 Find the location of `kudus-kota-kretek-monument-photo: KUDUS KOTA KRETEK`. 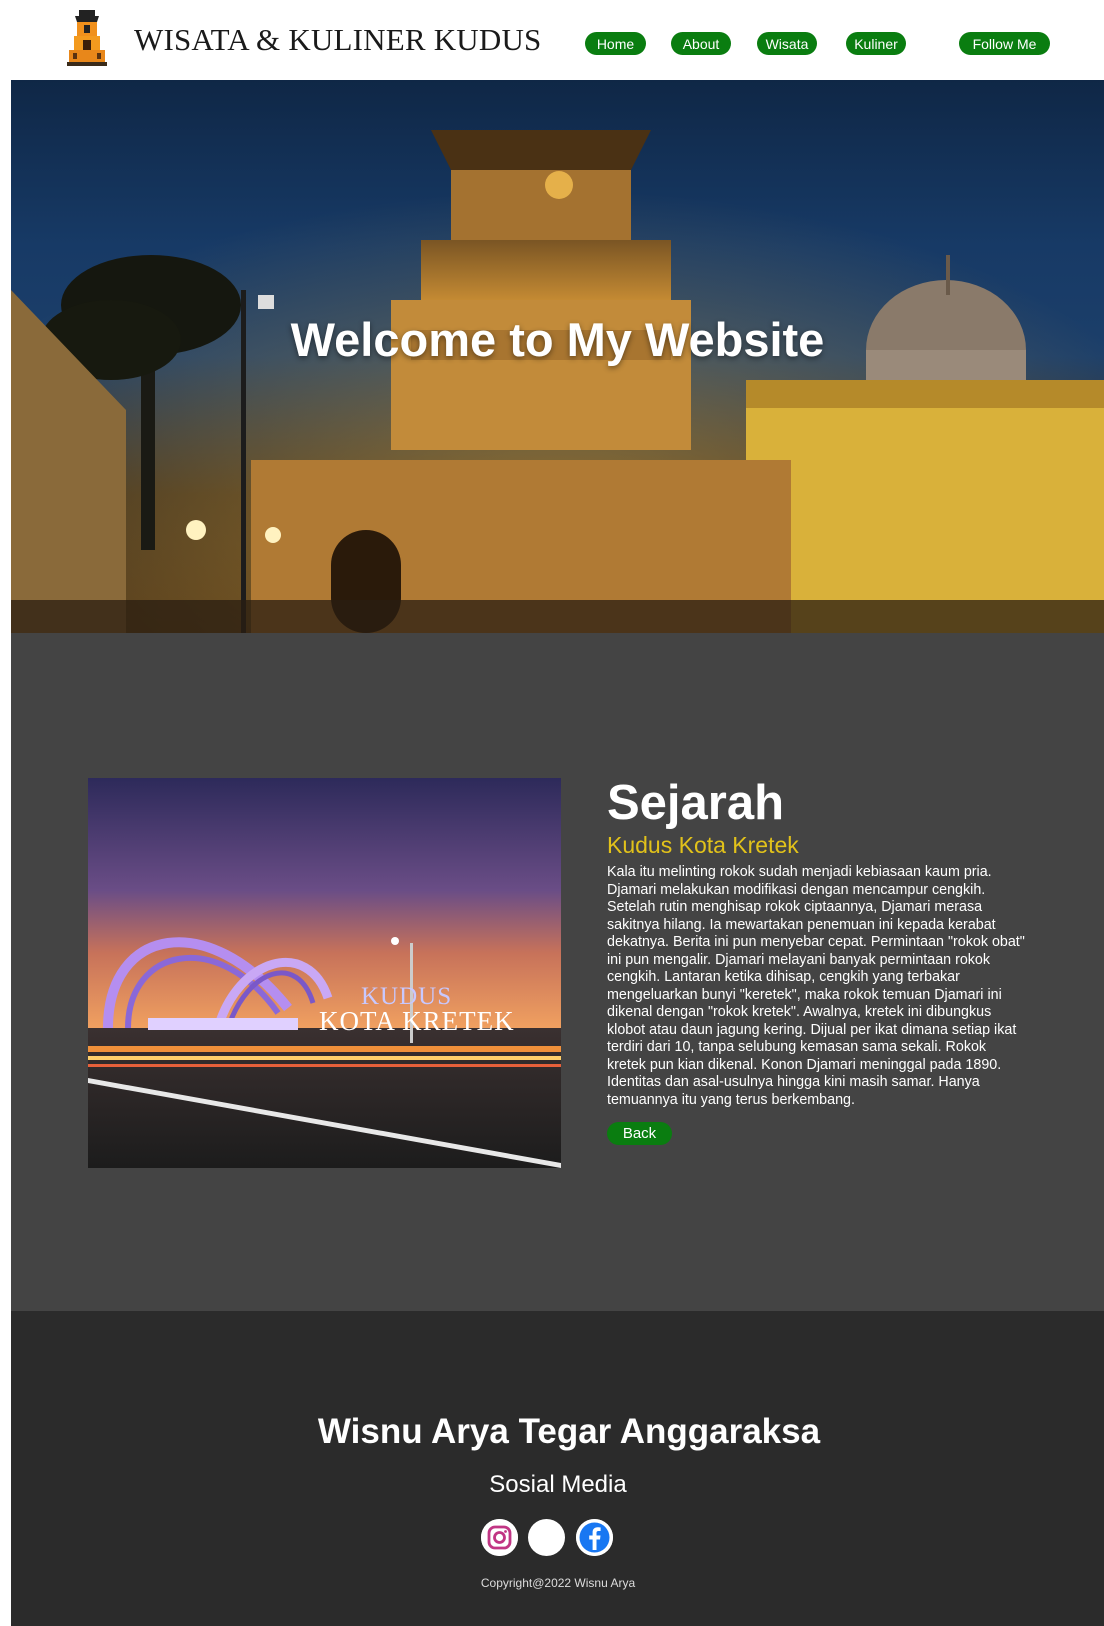

kudus-kota-kretek-monument-photo: KUDUS KOTA KRETEK is located at coordinates (324, 973).